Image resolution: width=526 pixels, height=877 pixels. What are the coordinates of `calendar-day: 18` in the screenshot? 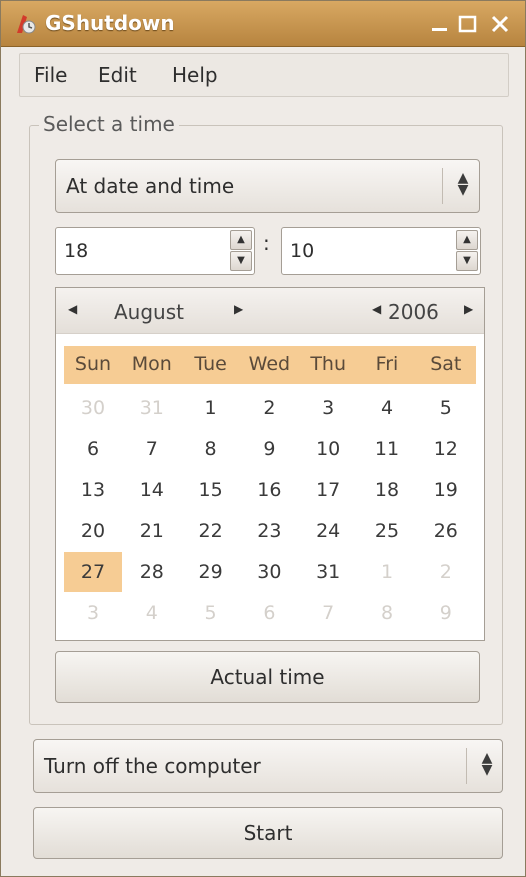 It's located at (387, 490).